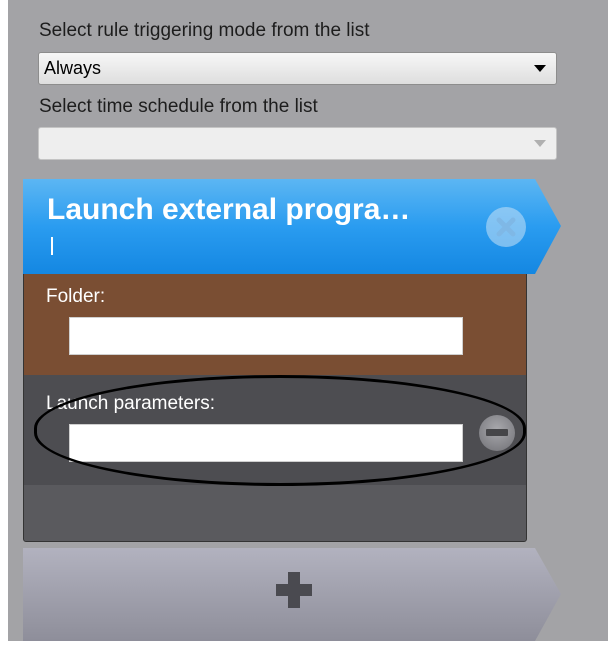 This screenshot has height=646, width=608. What do you see at coordinates (76, 296) in the screenshot?
I see `folder-label: Folder:` at bounding box center [76, 296].